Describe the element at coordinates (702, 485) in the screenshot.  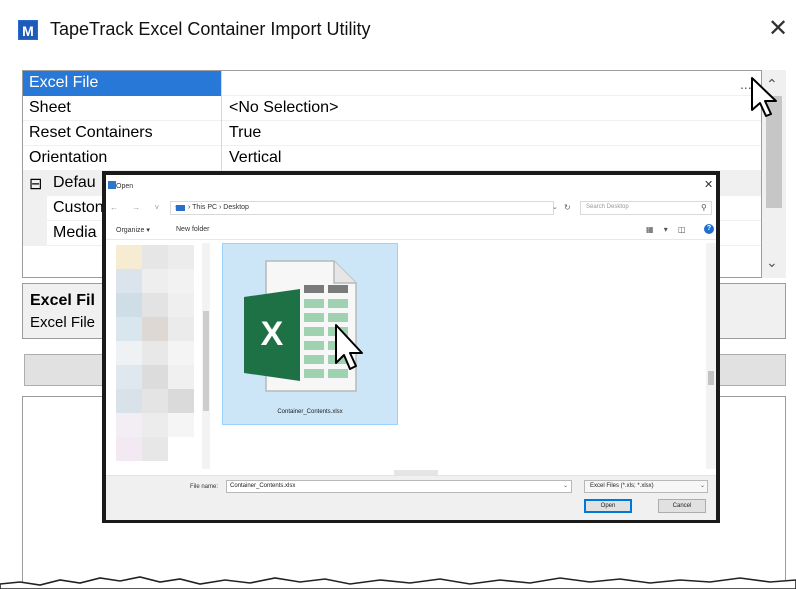
I see `file-type-dropdown-icon: ⌄` at that location.